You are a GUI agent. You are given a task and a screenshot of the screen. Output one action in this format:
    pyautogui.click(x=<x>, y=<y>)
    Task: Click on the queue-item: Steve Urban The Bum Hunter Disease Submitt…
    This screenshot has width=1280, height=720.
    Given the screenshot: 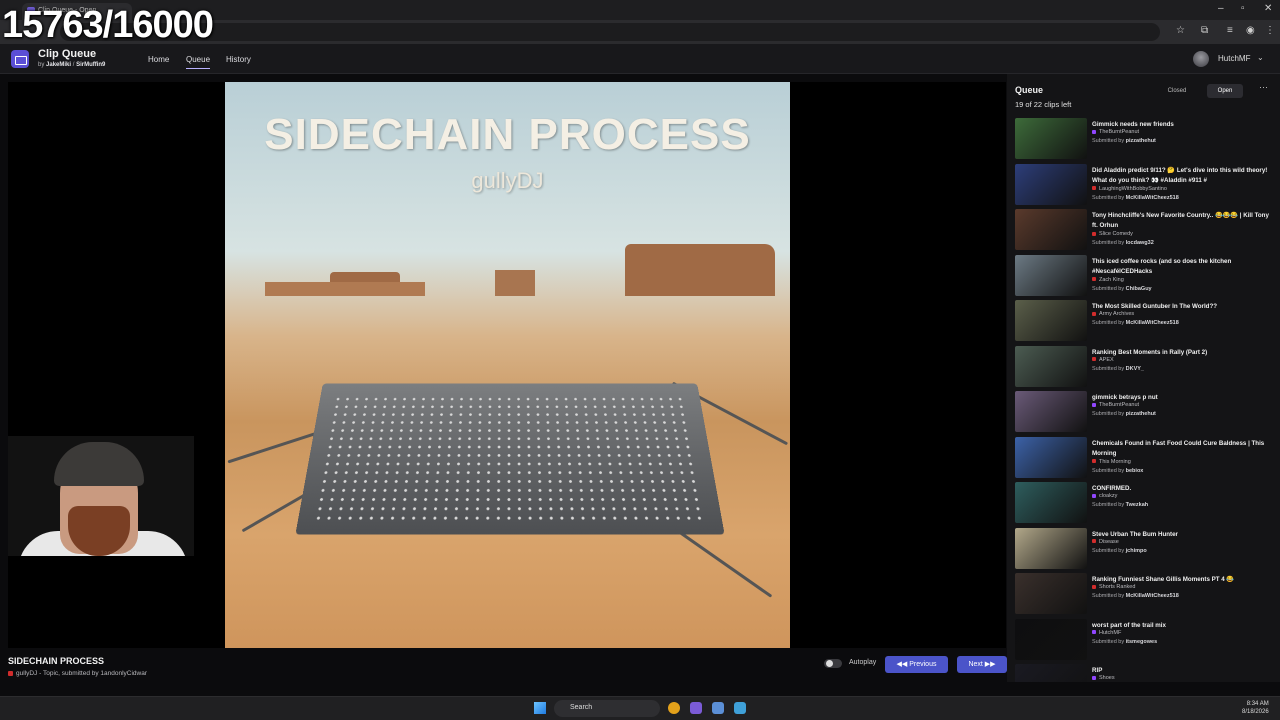 What is the action you would take?
    pyautogui.click(x=1145, y=550)
    